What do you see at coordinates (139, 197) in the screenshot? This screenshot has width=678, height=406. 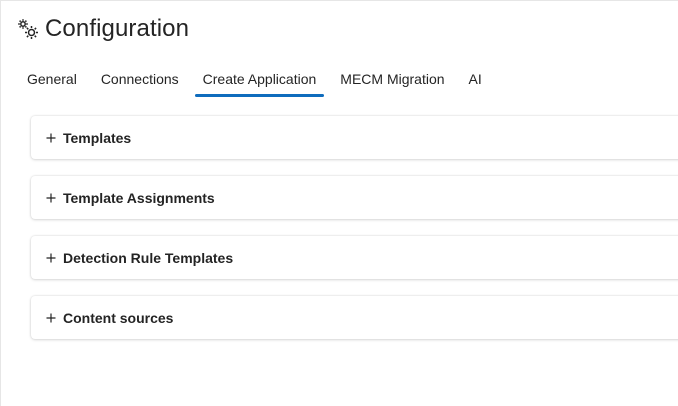 I see `section-label: Template Assignments` at bounding box center [139, 197].